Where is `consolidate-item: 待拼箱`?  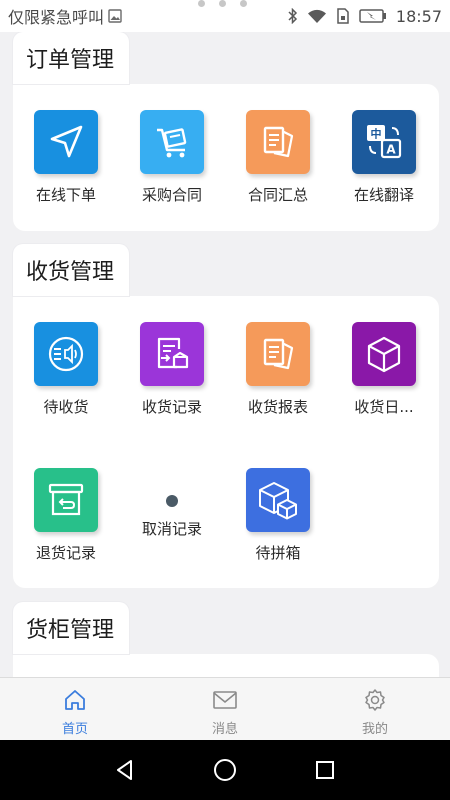 consolidate-item: 待拼箱 is located at coordinates (278, 523).